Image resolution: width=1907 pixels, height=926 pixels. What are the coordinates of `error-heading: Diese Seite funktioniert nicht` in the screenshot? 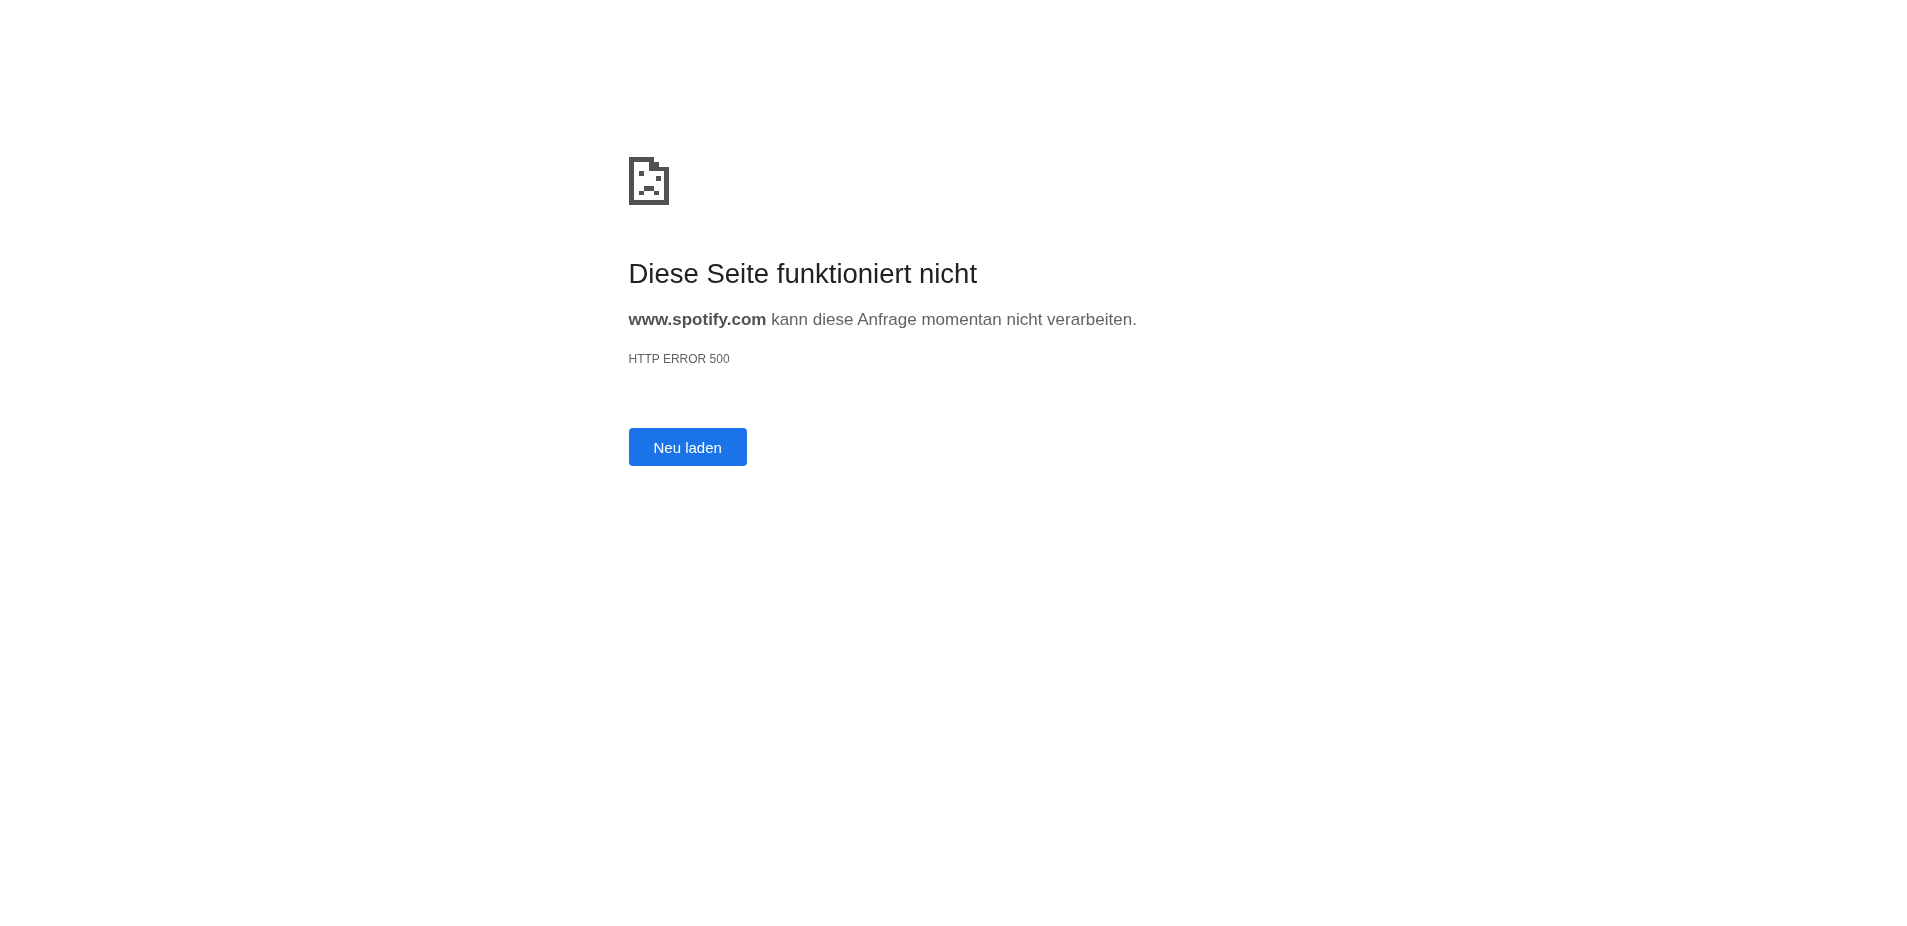 It's located at (803, 274).